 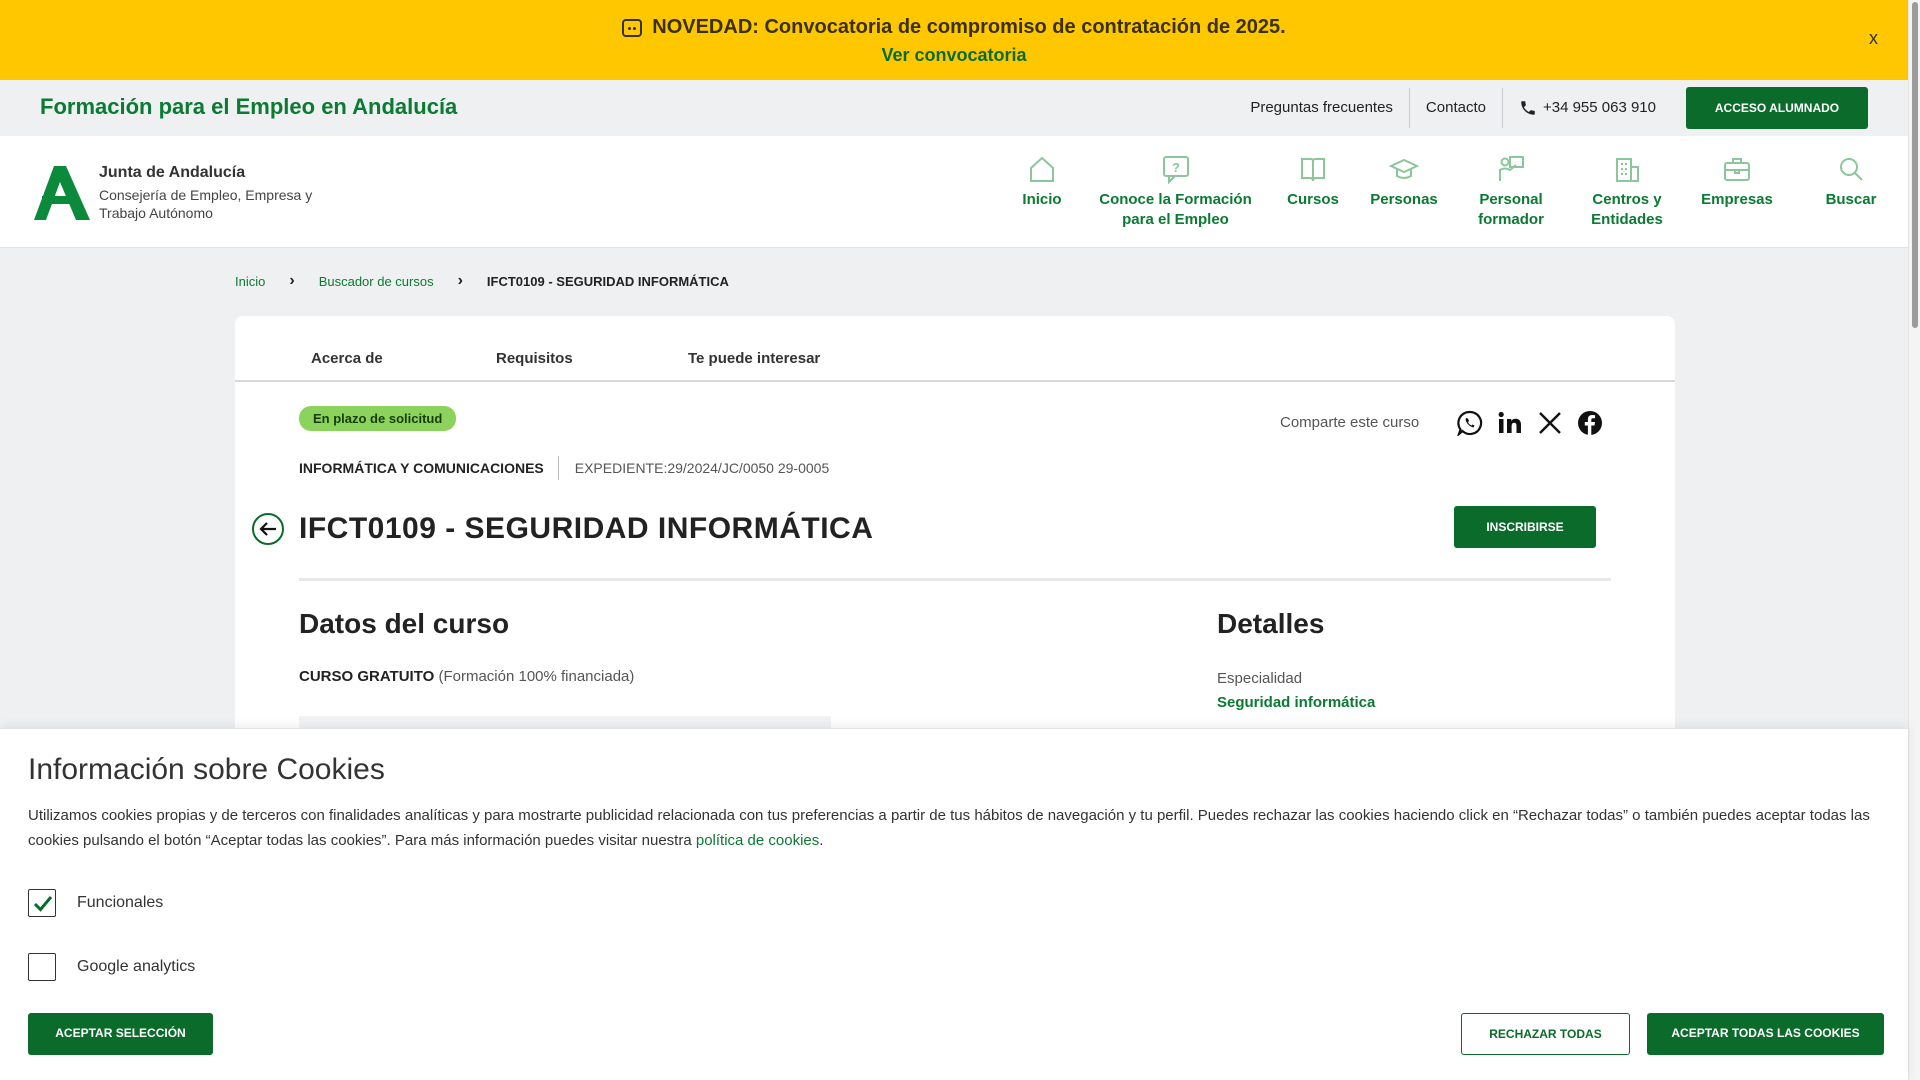 What do you see at coordinates (62, 194) in the screenshot?
I see `junta-andalucia-logo` at bounding box center [62, 194].